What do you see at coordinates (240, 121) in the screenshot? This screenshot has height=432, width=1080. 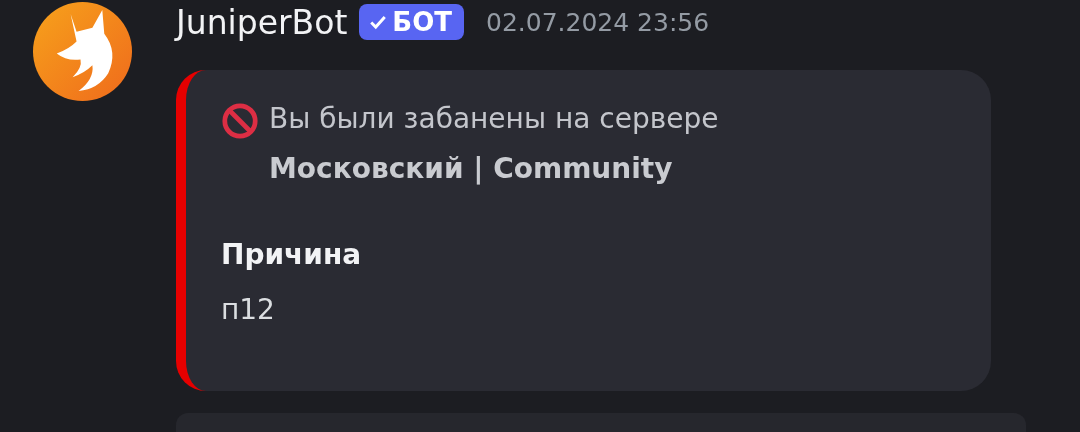 I see `prohibited-icon` at bounding box center [240, 121].